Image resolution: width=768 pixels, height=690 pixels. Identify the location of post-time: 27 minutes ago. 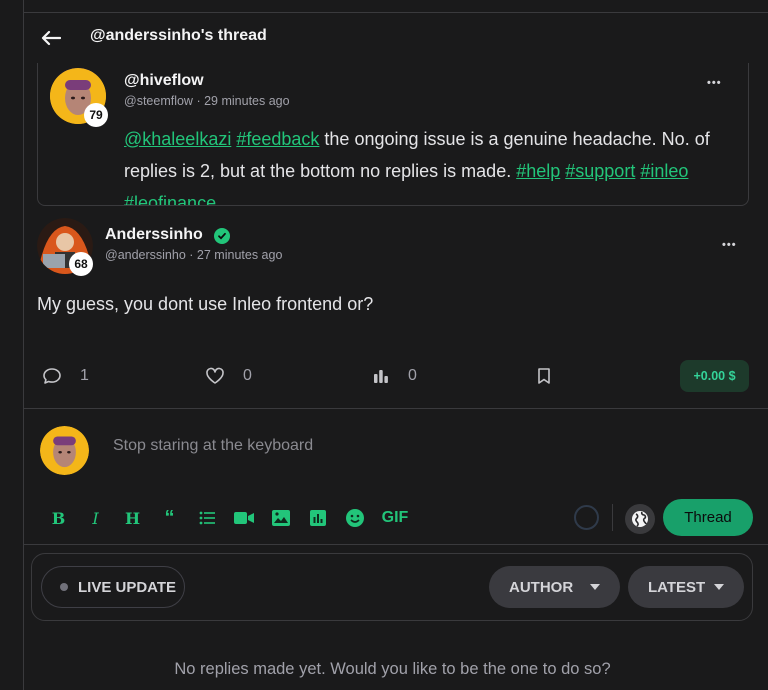
(239, 255).